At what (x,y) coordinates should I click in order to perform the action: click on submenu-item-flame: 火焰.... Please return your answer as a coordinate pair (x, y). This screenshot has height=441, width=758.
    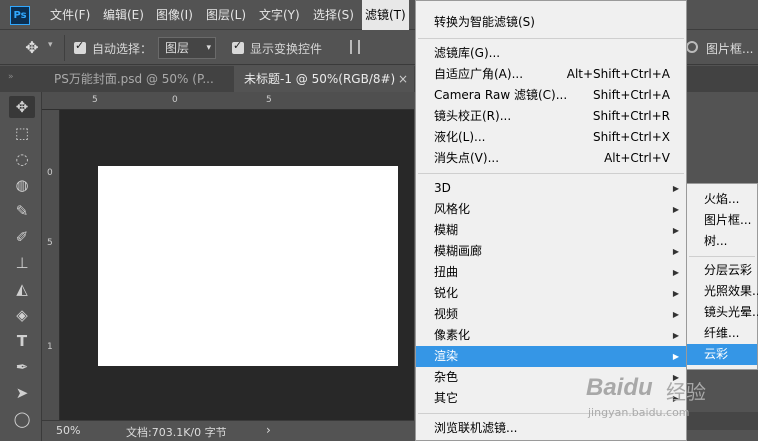
    Looking at the image, I should click on (722, 199).